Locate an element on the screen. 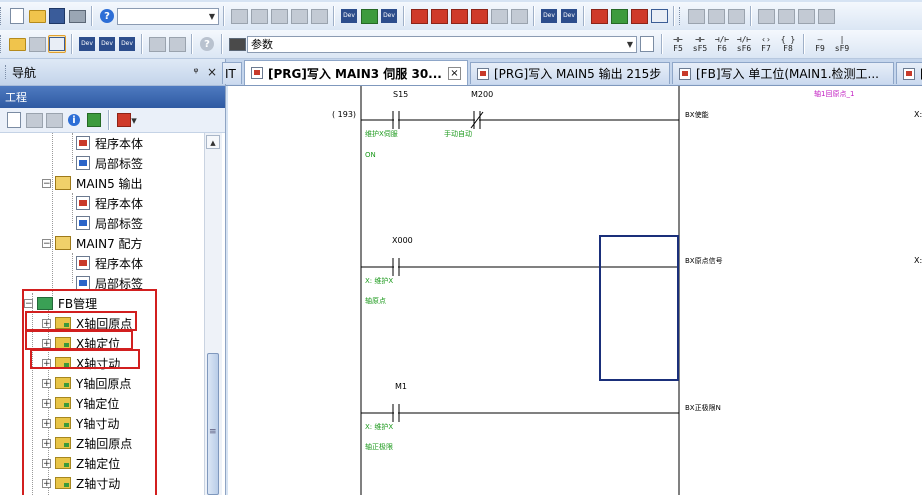  tool-dropdown-icon: ▾ is located at coordinates (127, 120).